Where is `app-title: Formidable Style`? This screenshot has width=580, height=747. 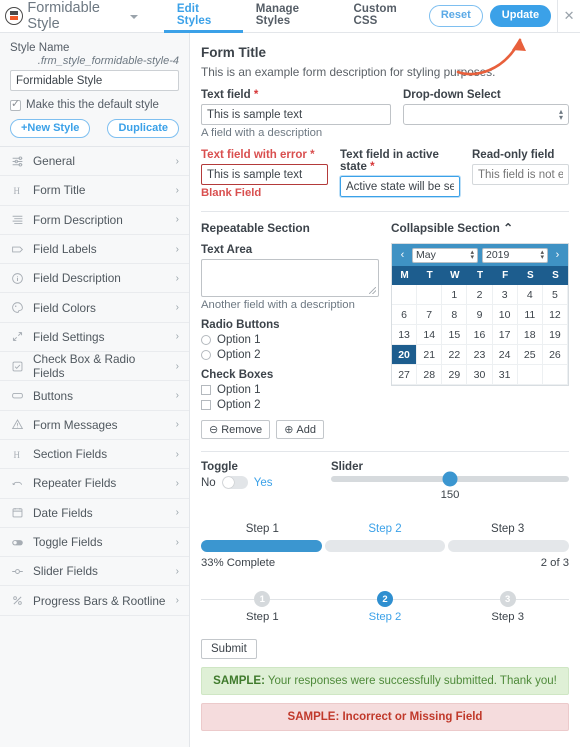 app-title: Formidable Style is located at coordinates (63, 16).